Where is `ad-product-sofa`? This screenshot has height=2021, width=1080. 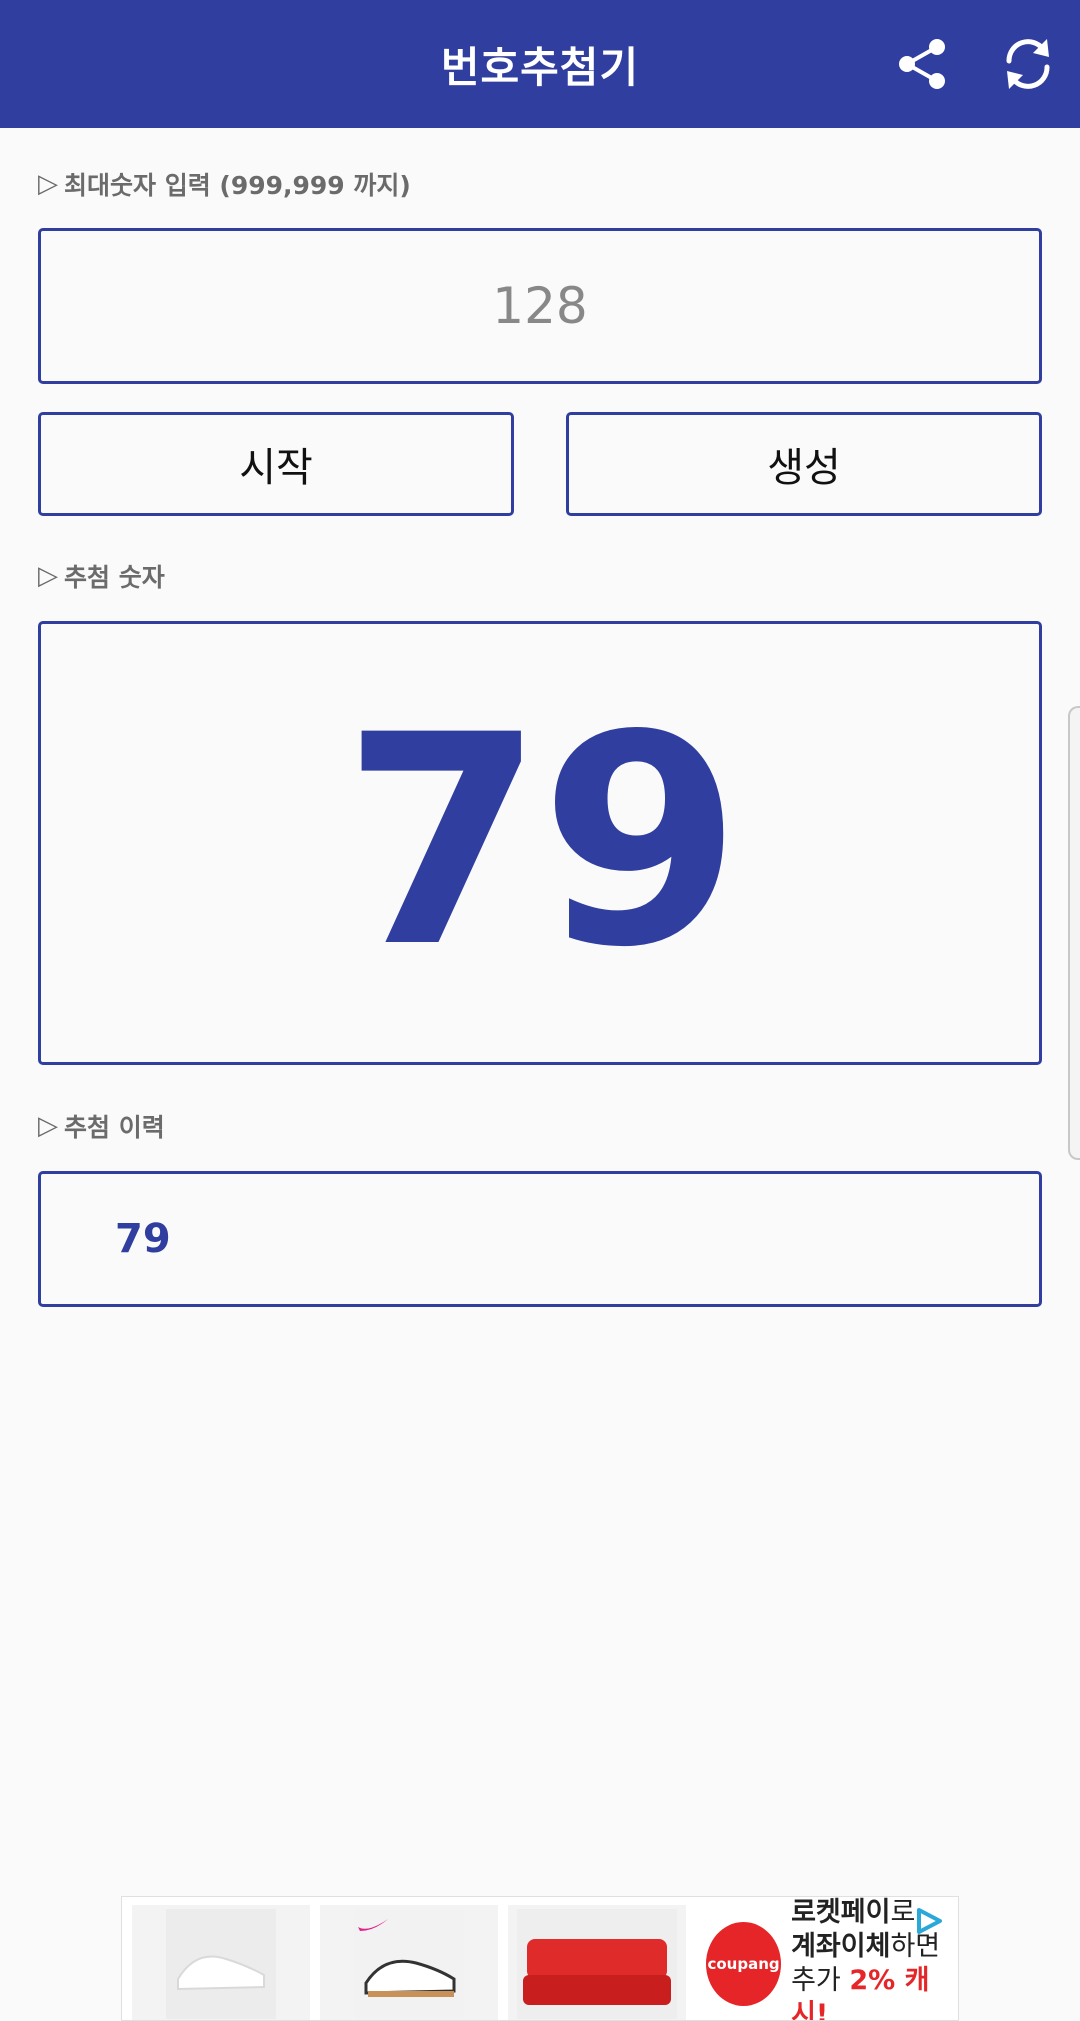
ad-product-sofa is located at coordinates (597, 1962).